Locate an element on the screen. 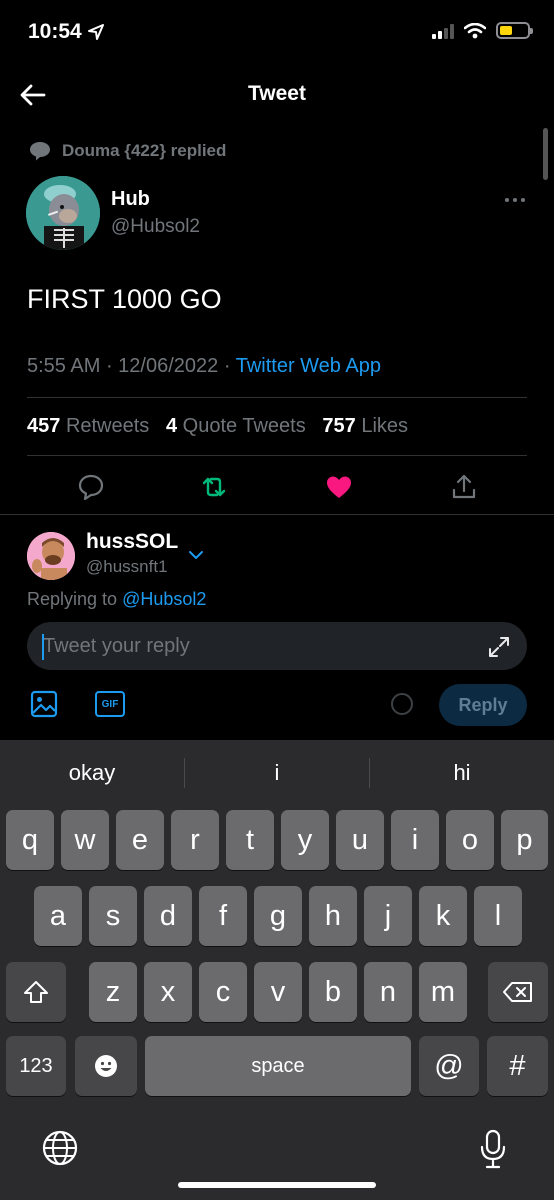 Image resolution: width=554 pixels, height=1200 pixels. cellular-signal-icon is located at coordinates (443, 31).